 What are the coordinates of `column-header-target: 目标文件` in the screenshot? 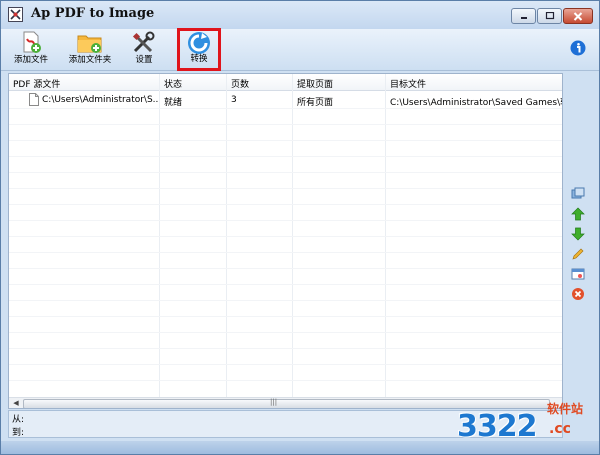 It's located at (408, 83).